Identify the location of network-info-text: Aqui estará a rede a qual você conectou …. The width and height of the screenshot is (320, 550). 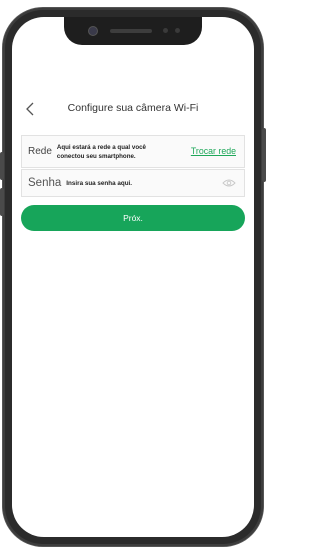
(101, 151).